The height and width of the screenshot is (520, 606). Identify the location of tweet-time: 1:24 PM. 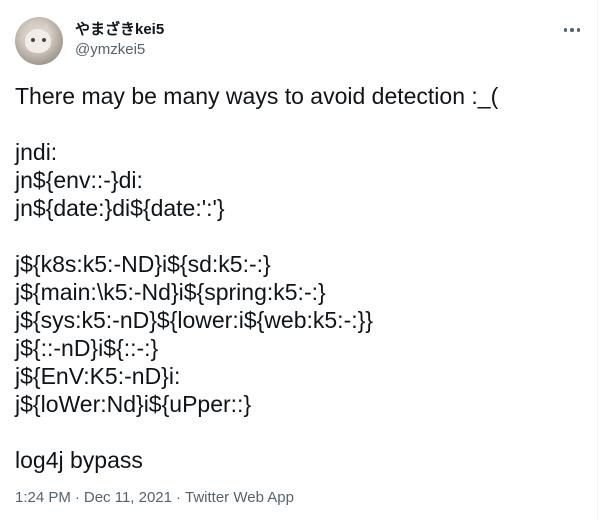
(43, 497).